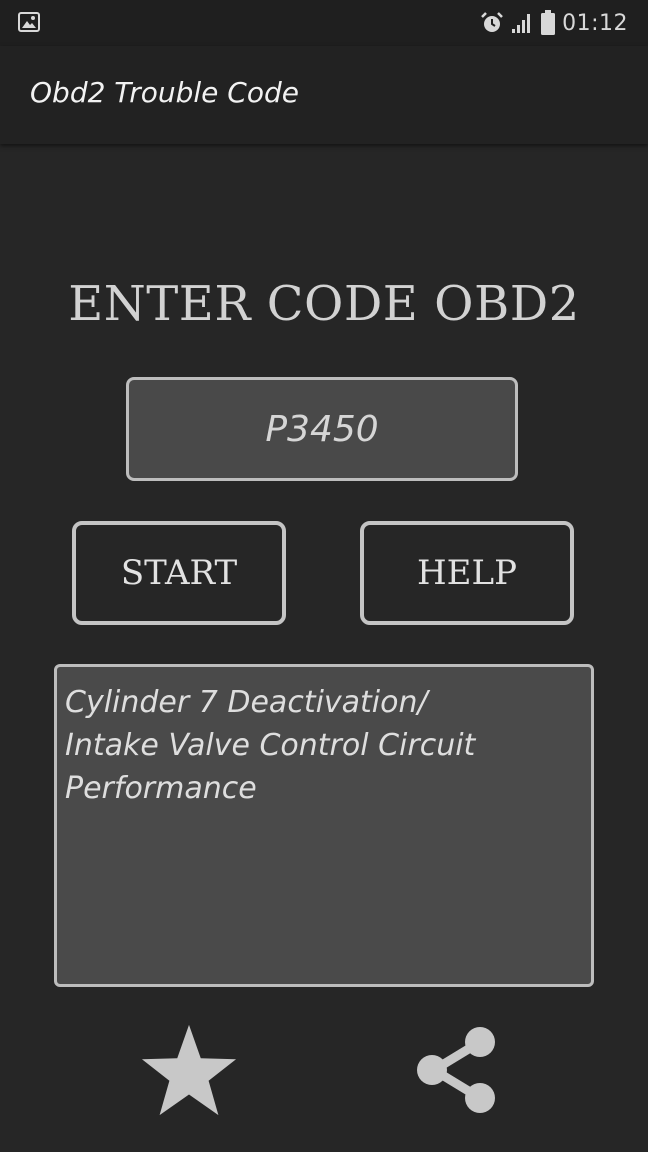  What do you see at coordinates (179, 573) in the screenshot?
I see `start-button: START` at bounding box center [179, 573].